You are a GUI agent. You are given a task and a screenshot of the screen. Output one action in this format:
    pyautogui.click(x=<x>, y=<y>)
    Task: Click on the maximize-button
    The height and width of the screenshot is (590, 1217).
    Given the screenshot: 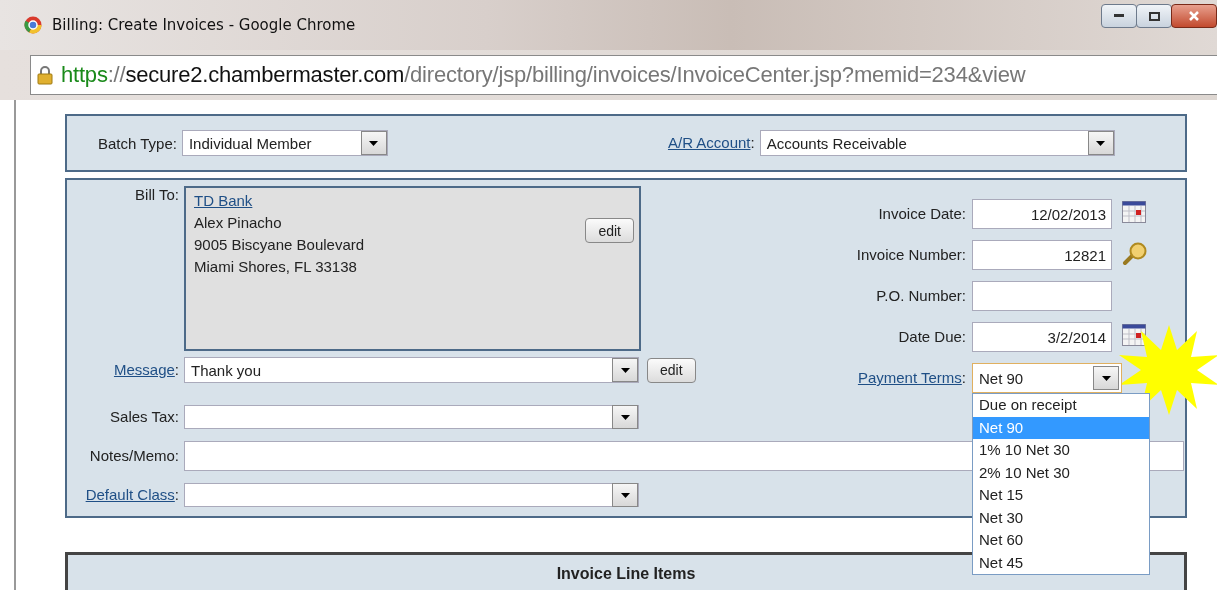 What is the action you would take?
    pyautogui.click(x=1154, y=16)
    